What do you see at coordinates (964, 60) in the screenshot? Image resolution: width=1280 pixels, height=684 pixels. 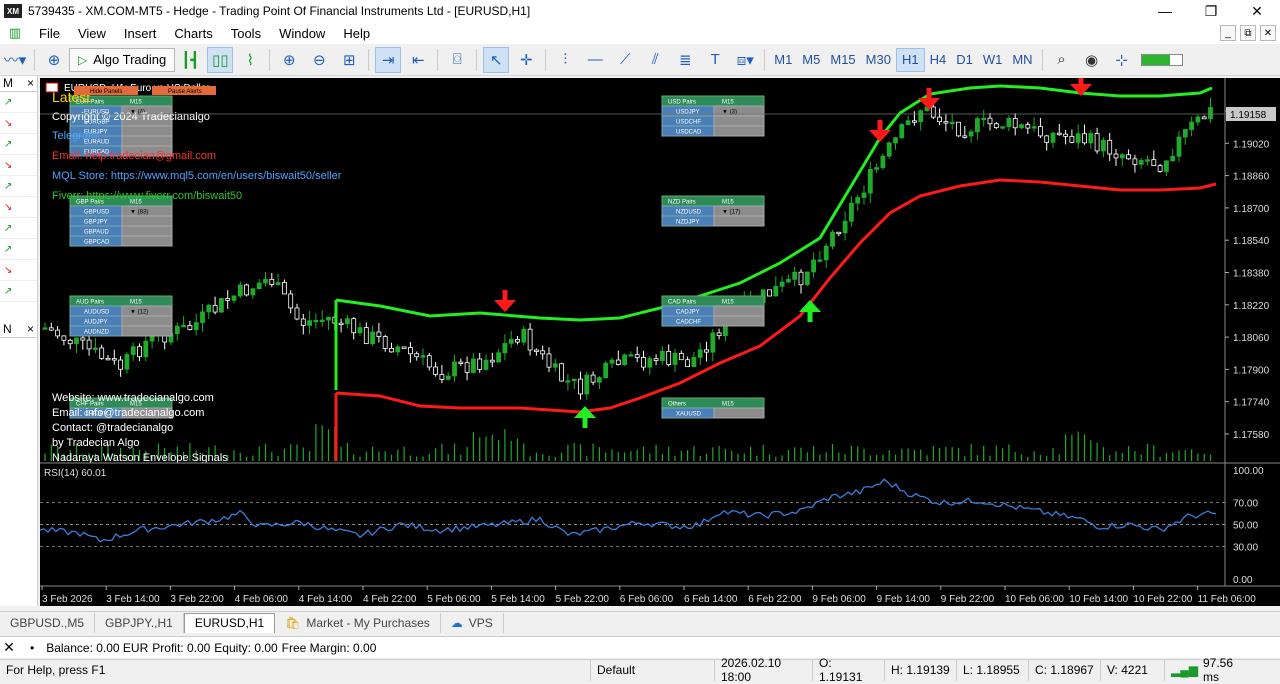 I see `timeframe-d1: D1` at bounding box center [964, 60].